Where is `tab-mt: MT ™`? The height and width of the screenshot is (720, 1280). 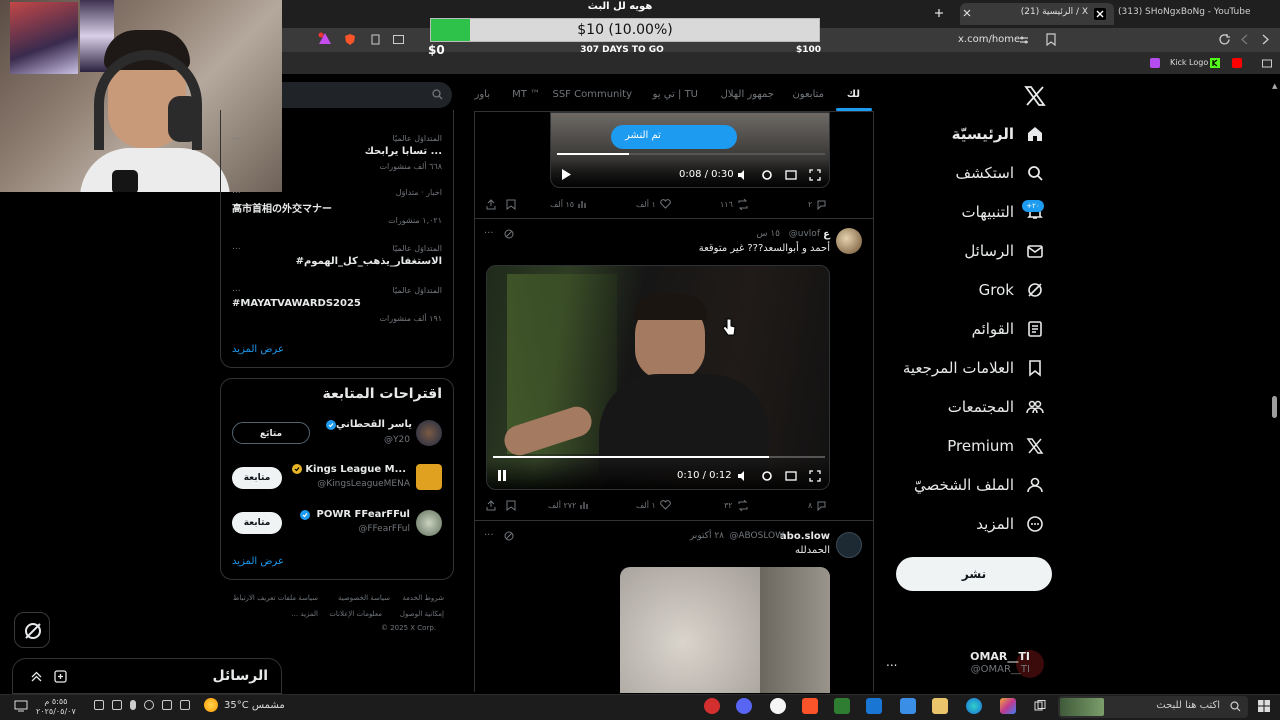 tab-mt: MT ™ is located at coordinates (526, 94).